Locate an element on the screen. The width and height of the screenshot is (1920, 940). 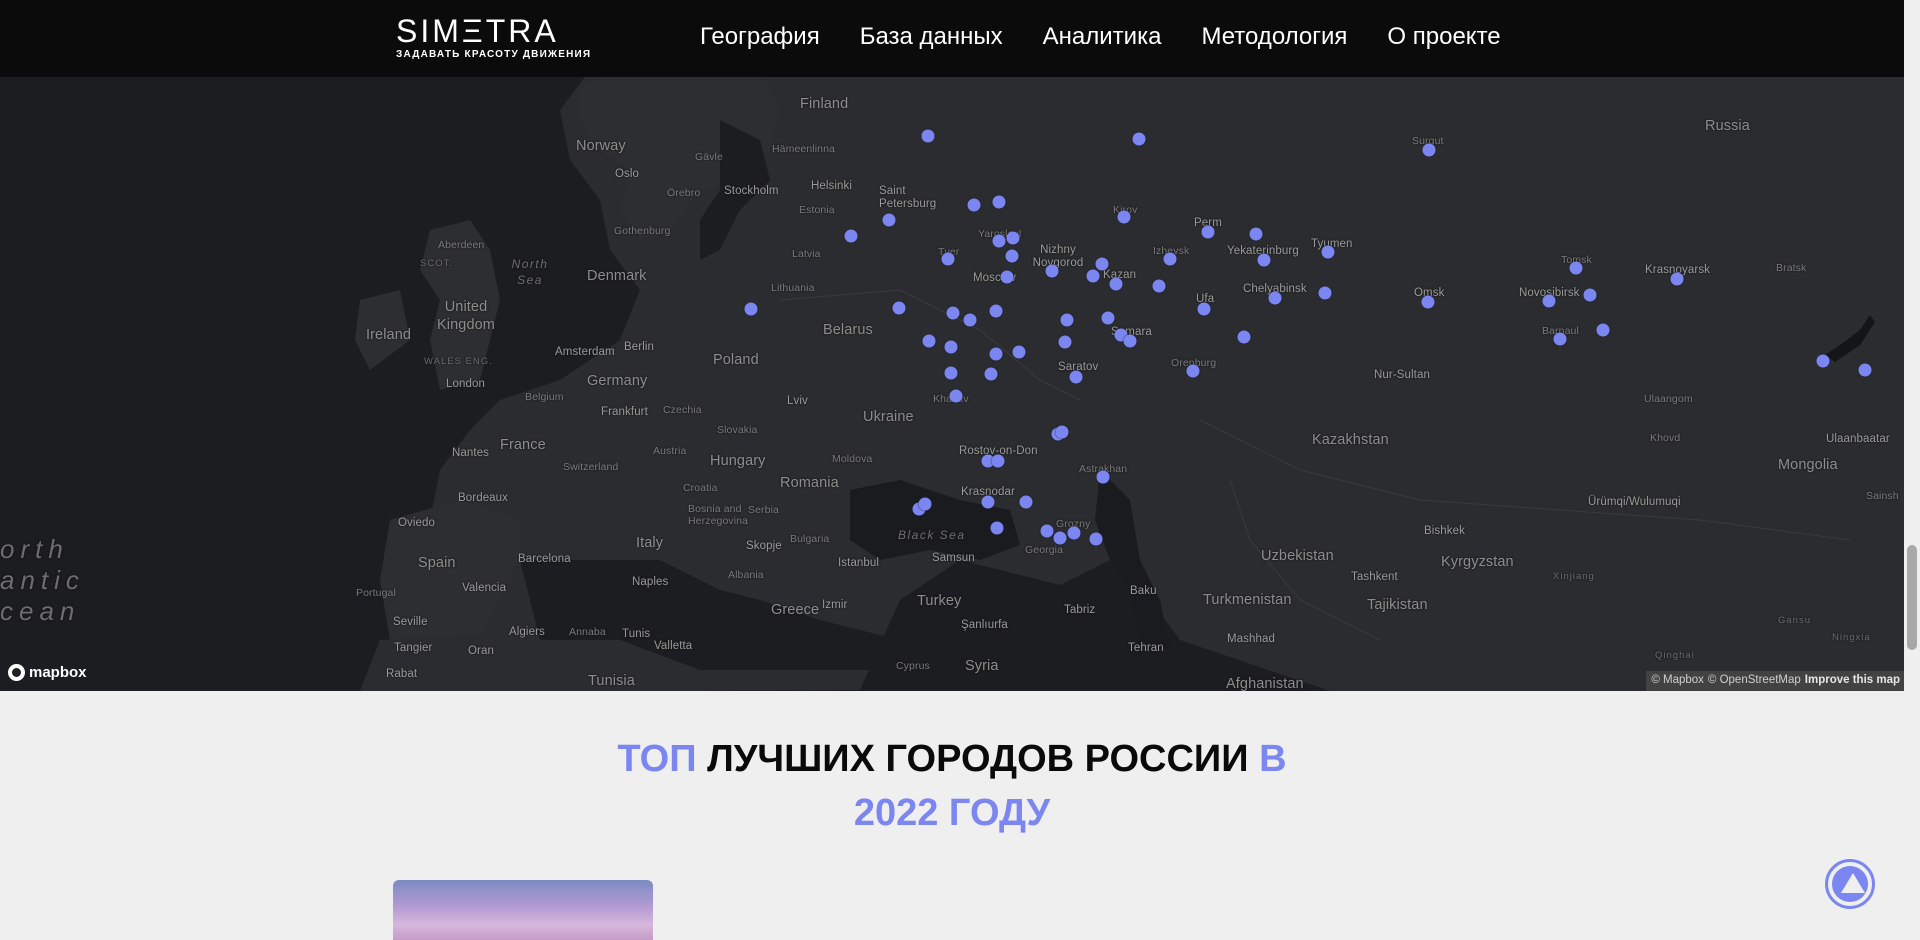
scroll-to-top-button is located at coordinates (1850, 884).